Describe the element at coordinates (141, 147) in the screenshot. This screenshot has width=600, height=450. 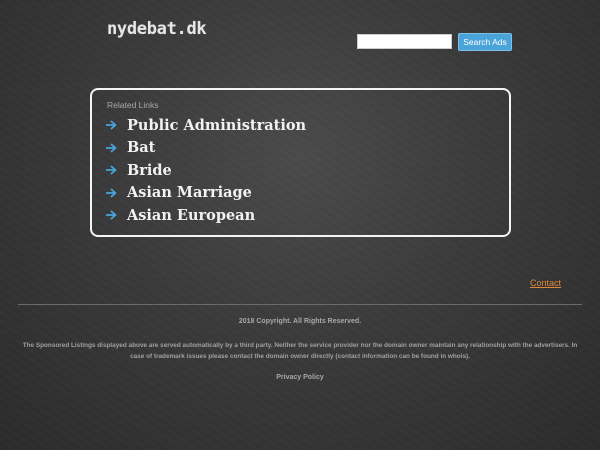
I see `related-link-label: Bat` at that location.